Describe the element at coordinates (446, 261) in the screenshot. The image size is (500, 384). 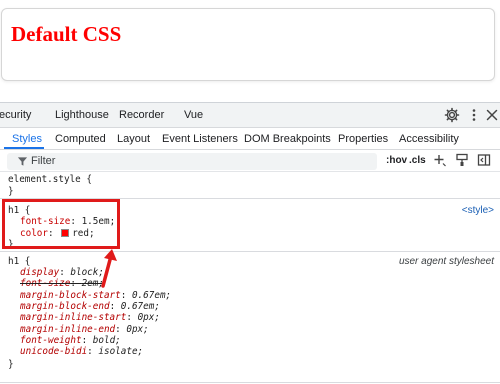
I see `user-agent-source: user agent stylesheet` at that location.